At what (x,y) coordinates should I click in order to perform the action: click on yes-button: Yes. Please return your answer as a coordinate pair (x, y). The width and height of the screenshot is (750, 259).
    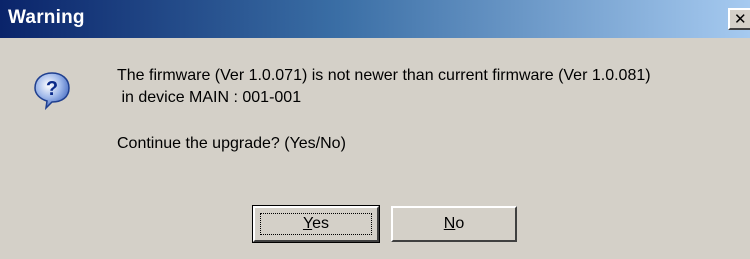
    Looking at the image, I should click on (316, 224).